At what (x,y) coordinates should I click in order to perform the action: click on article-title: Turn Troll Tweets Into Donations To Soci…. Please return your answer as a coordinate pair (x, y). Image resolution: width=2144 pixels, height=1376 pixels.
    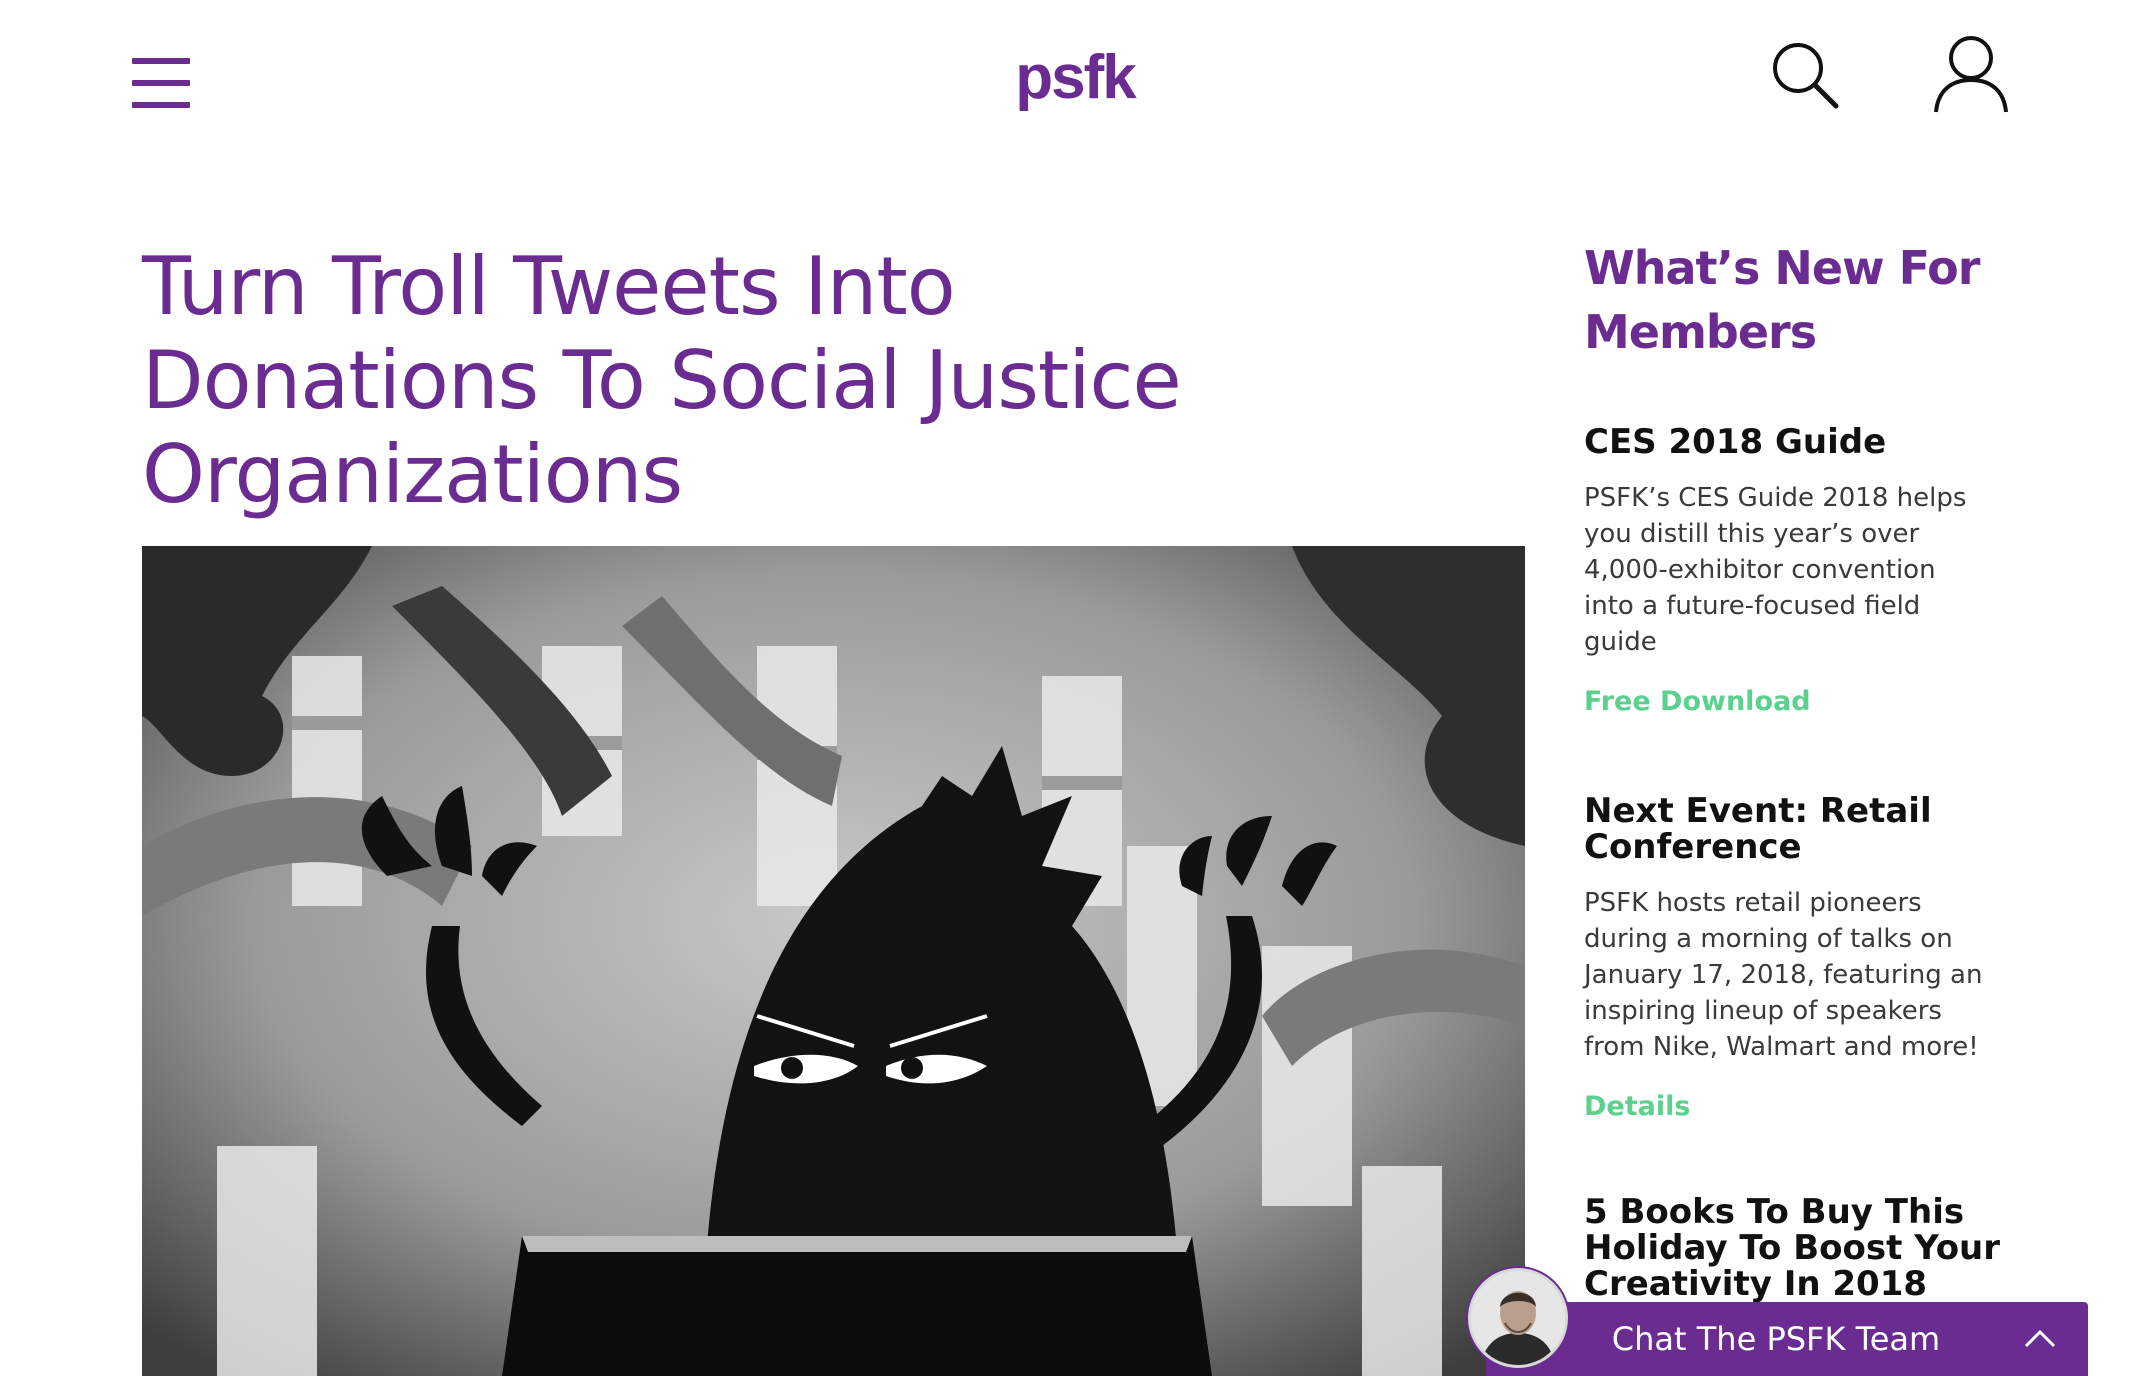
    Looking at the image, I should click on (842, 381).